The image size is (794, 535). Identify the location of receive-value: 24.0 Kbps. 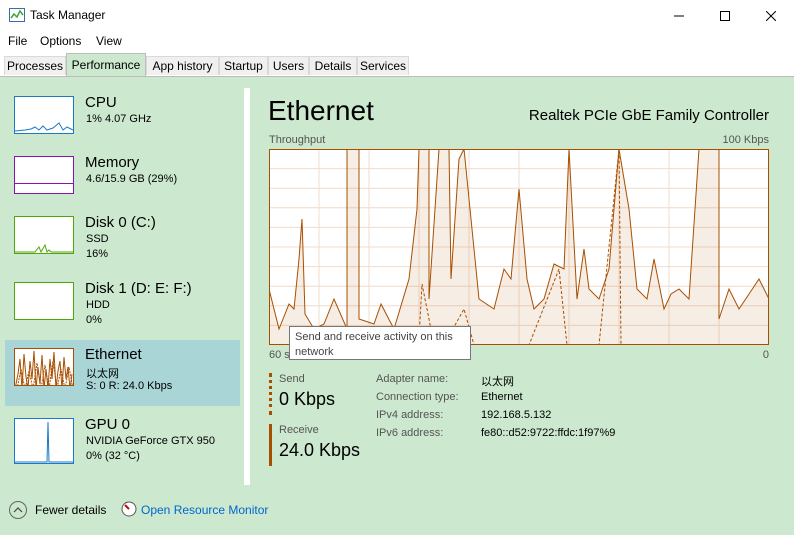
(320, 450).